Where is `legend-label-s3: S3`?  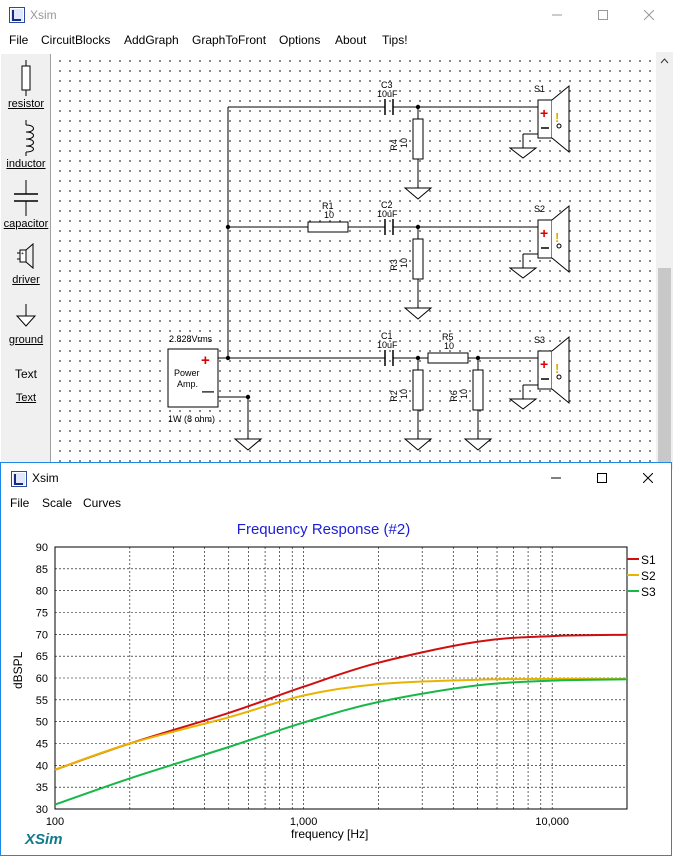
legend-label-s3: S3 is located at coordinates (648, 592).